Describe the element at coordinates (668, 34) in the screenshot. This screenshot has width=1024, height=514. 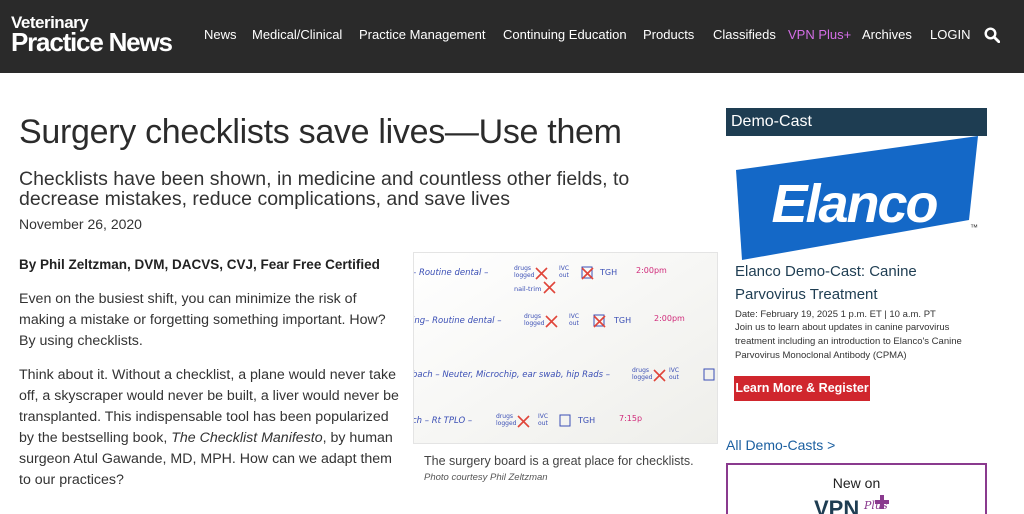
I see `nav-item-products: Products` at that location.